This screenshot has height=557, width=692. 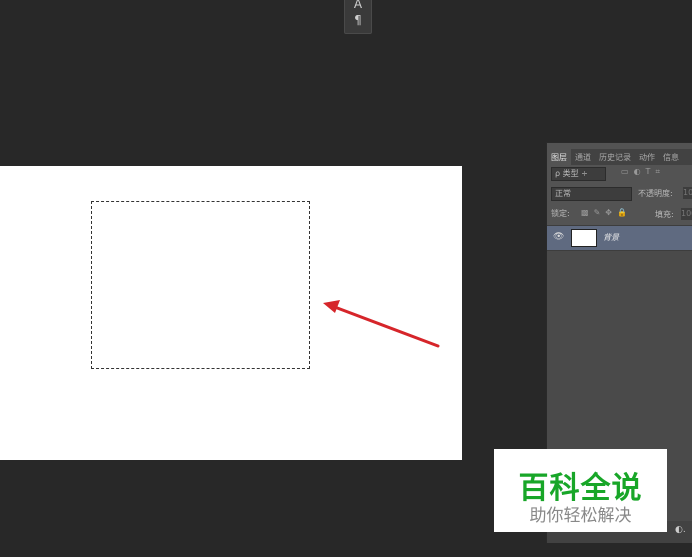 What do you see at coordinates (200, 285) in the screenshot?
I see `marquee-selection` at bounding box center [200, 285].